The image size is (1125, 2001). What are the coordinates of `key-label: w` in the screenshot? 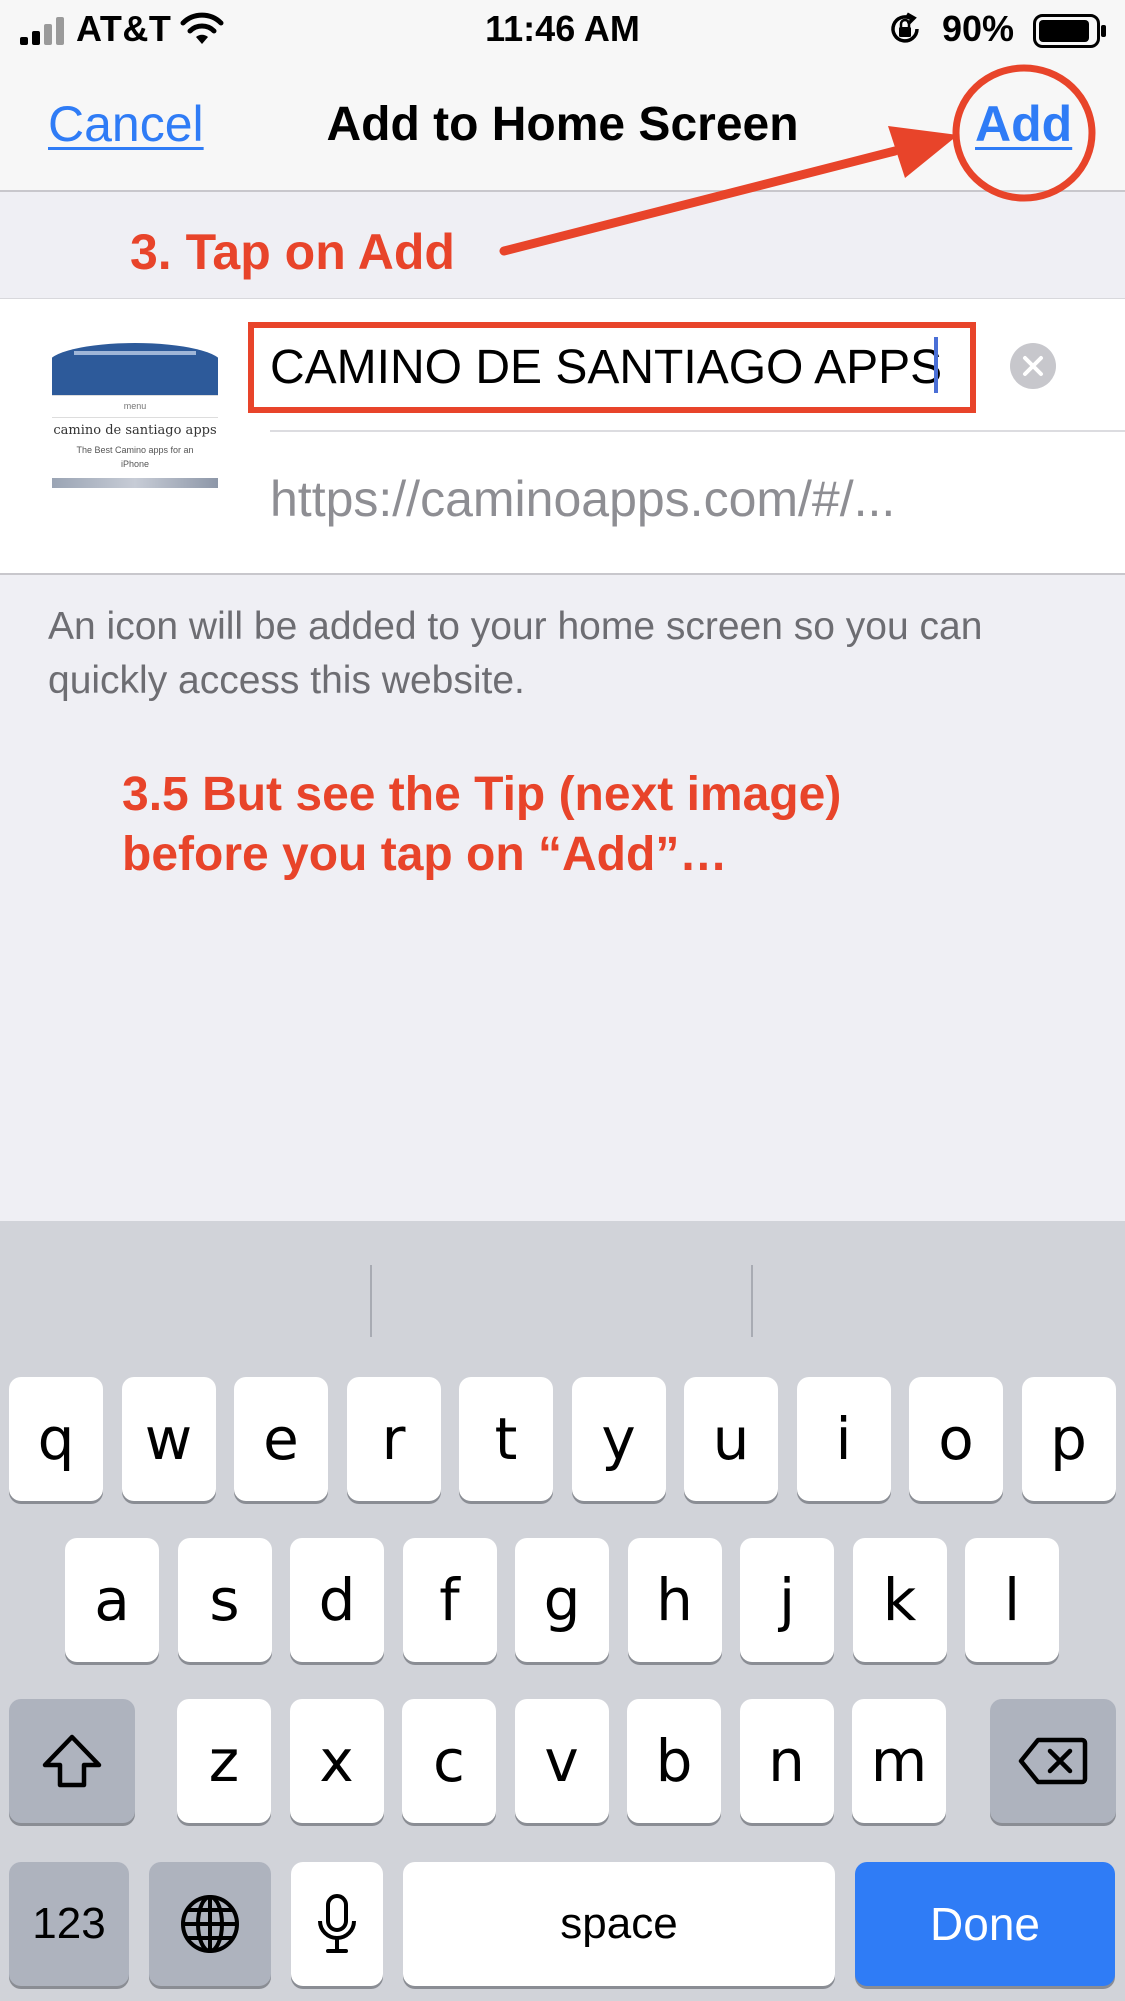 It's located at (168, 1439).